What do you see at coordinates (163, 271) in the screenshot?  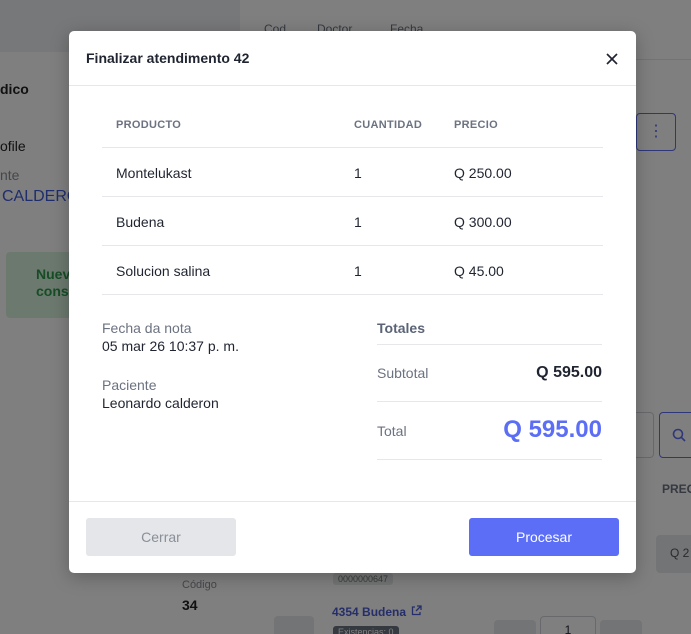 I see `product-name: Solucion salina` at bounding box center [163, 271].